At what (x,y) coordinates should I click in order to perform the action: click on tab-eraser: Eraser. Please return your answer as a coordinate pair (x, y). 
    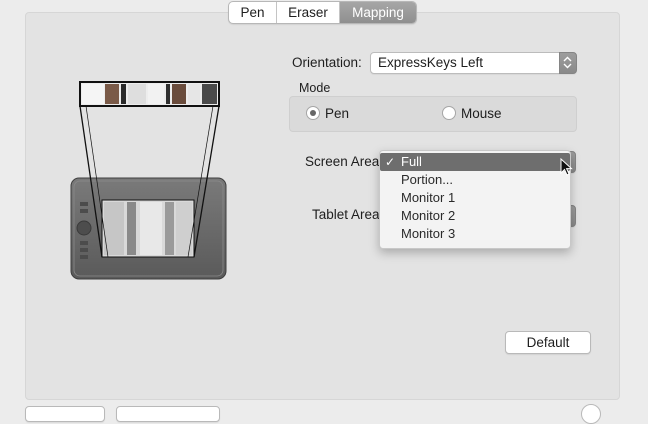
    Looking at the image, I should click on (308, 12).